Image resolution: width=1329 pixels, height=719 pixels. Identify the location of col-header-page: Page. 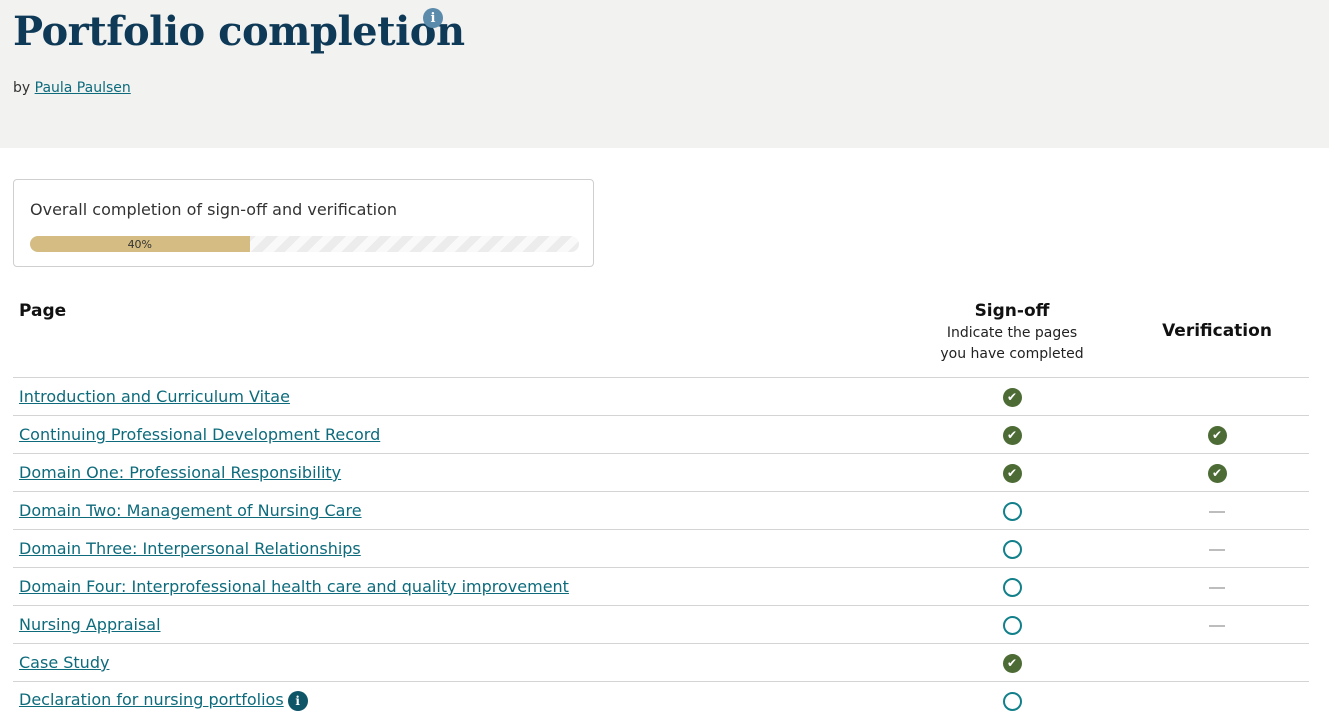
(456, 337).